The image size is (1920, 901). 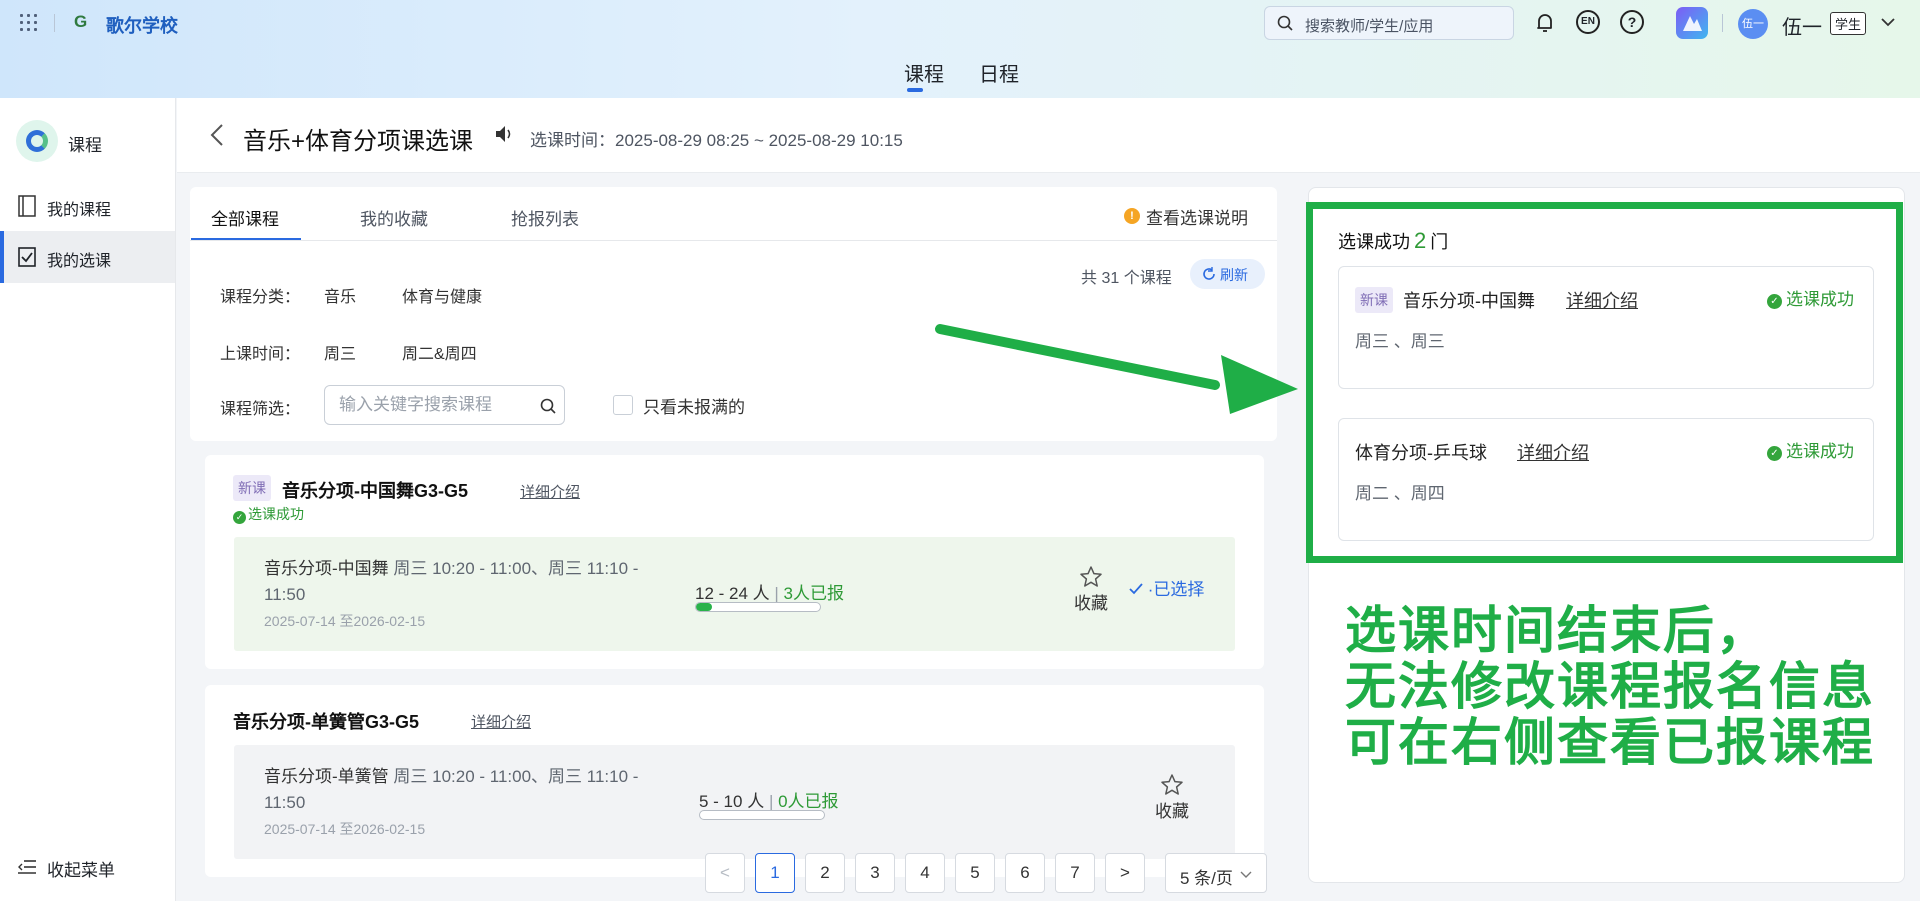 I want to click on sidebar-item-my-selection: 我的选课, so click(x=87, y=257).